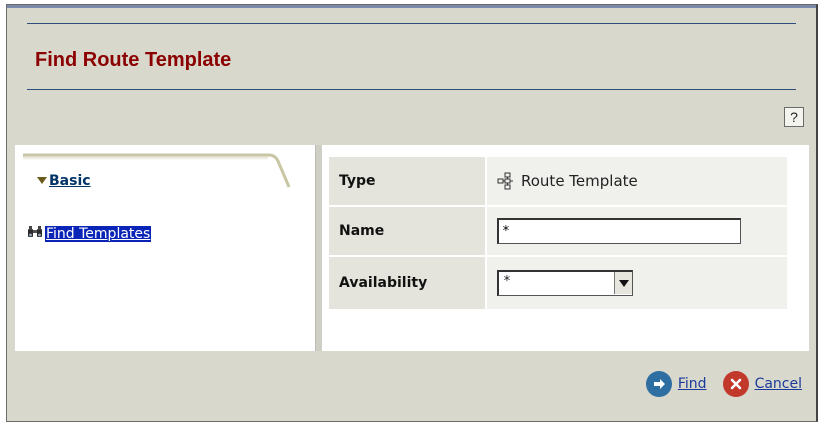 The image size is (826, 428). Describe the element at coordinates (35, 234) in the screenshot. I see `binoculars-icon` at that location.